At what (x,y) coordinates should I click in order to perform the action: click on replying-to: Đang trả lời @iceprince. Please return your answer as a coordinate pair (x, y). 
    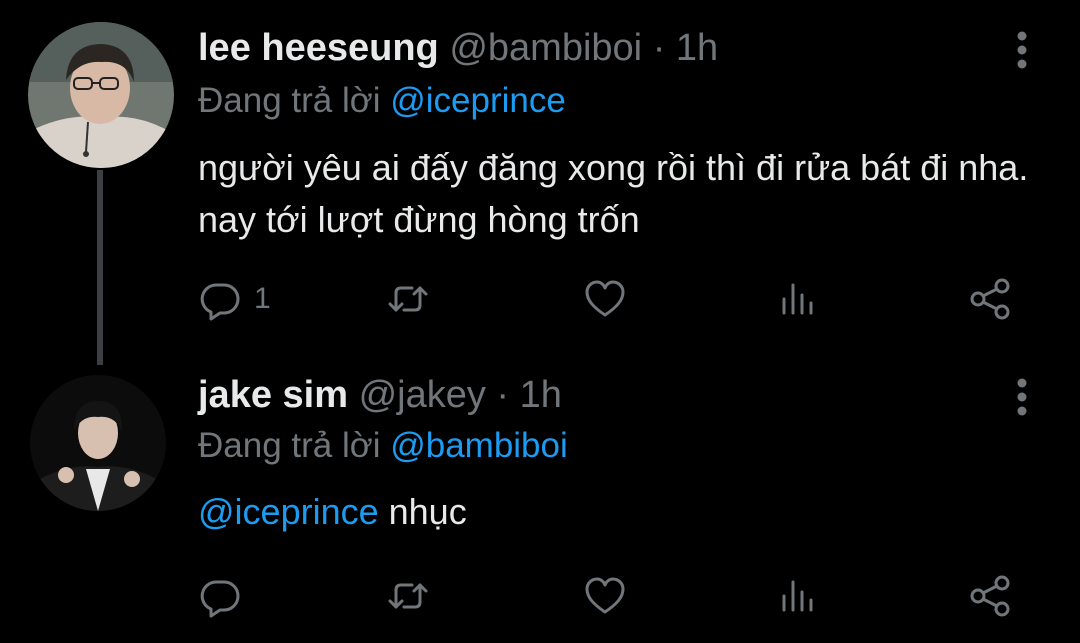
    Looking at the image, I should click on (382, 101).